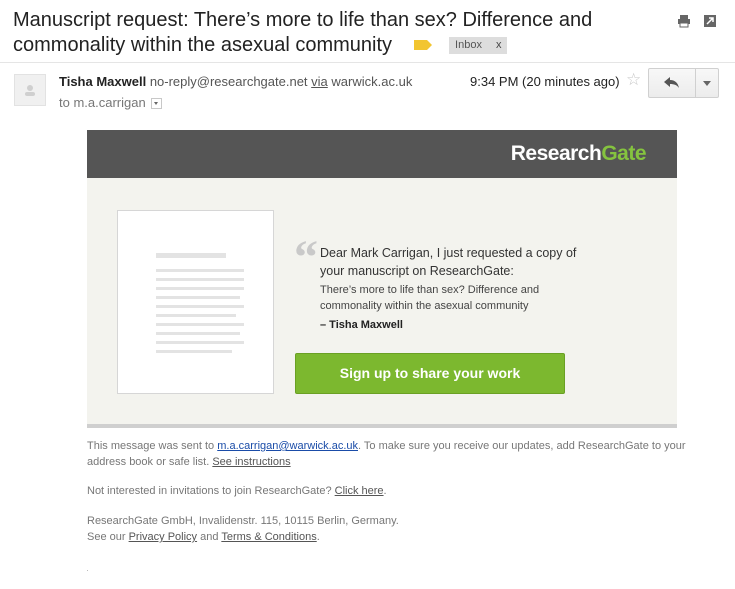 The width and height of the screenshot is (735, 589). What do you see at coordinates (287, 446) in the screenshot?
I see `recipient-email-link: m.a.carrigan@warwick.ac.uk` at bounding box center [287, 446].